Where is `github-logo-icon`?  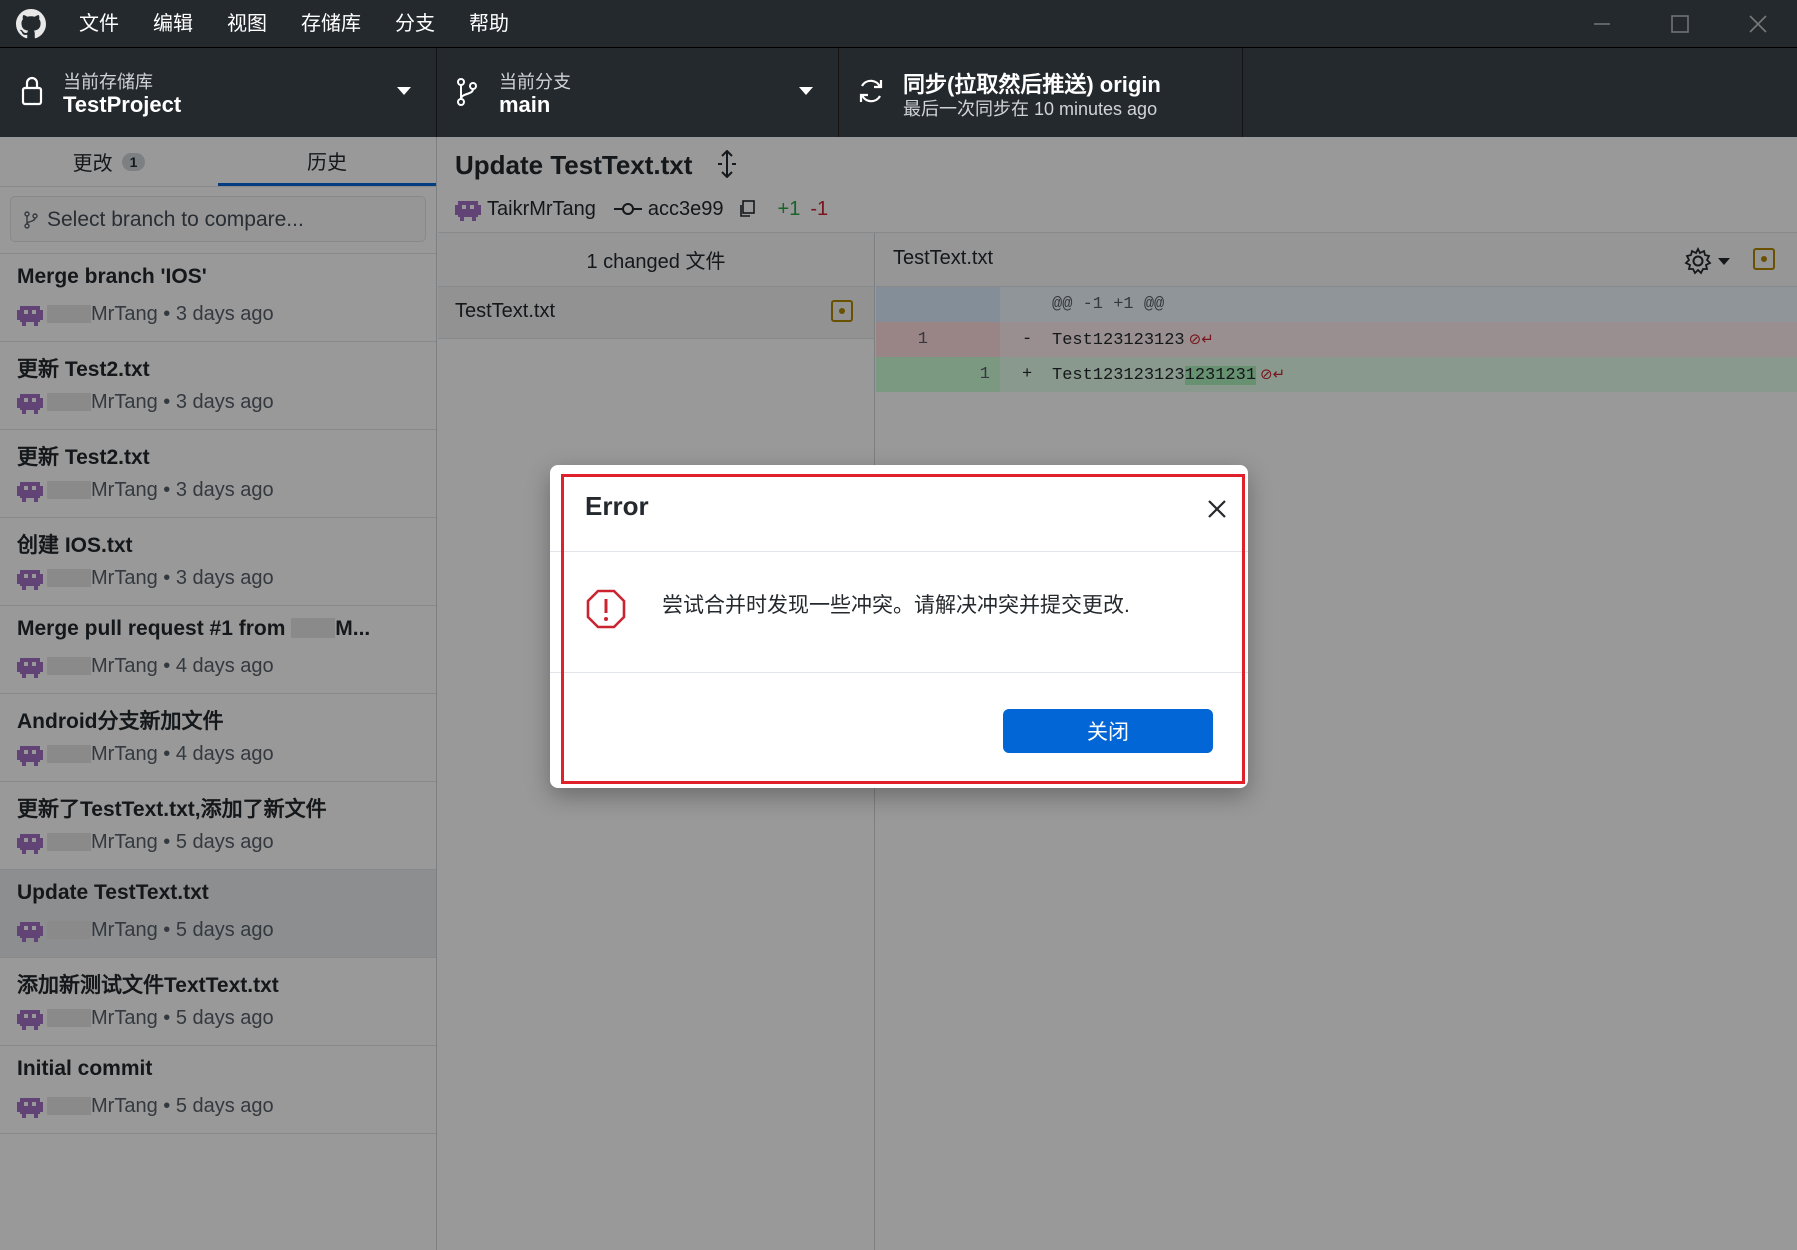
github-logo-icon is located at coordinates (31, 24).